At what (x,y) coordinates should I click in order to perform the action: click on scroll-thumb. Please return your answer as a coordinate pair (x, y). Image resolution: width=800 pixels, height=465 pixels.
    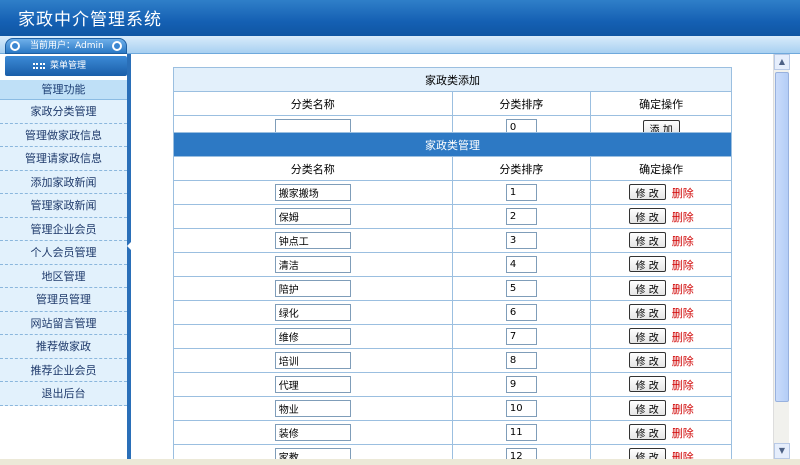
    Looking at the image, I should click on (782, 237).